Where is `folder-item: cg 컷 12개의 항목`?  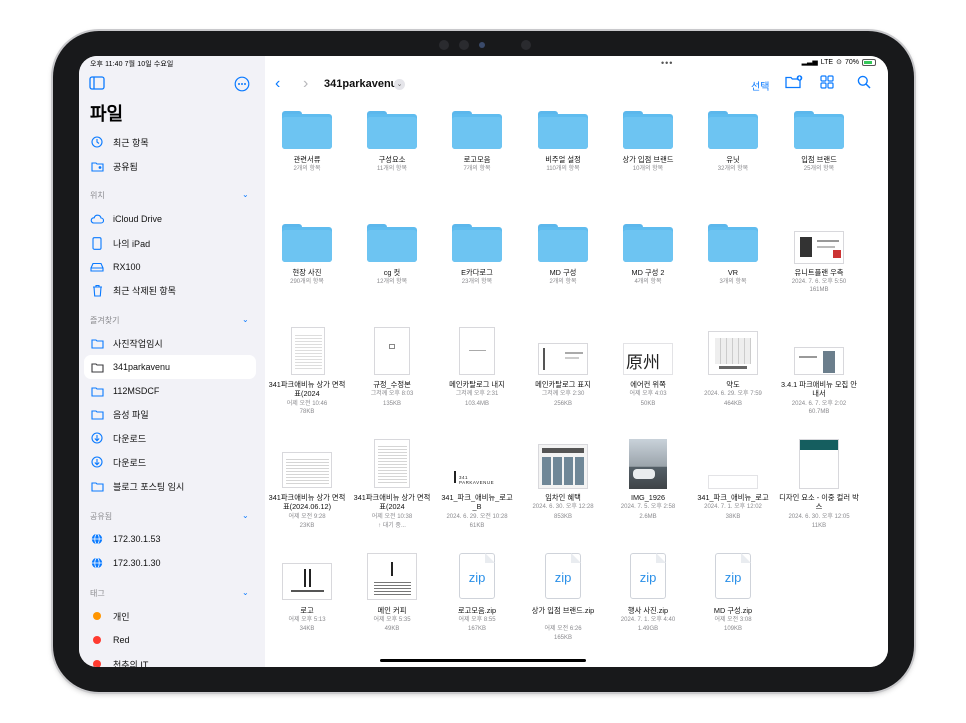
folder-item: cg 컷 12개의 항목 is located at coordinates (392, 259).